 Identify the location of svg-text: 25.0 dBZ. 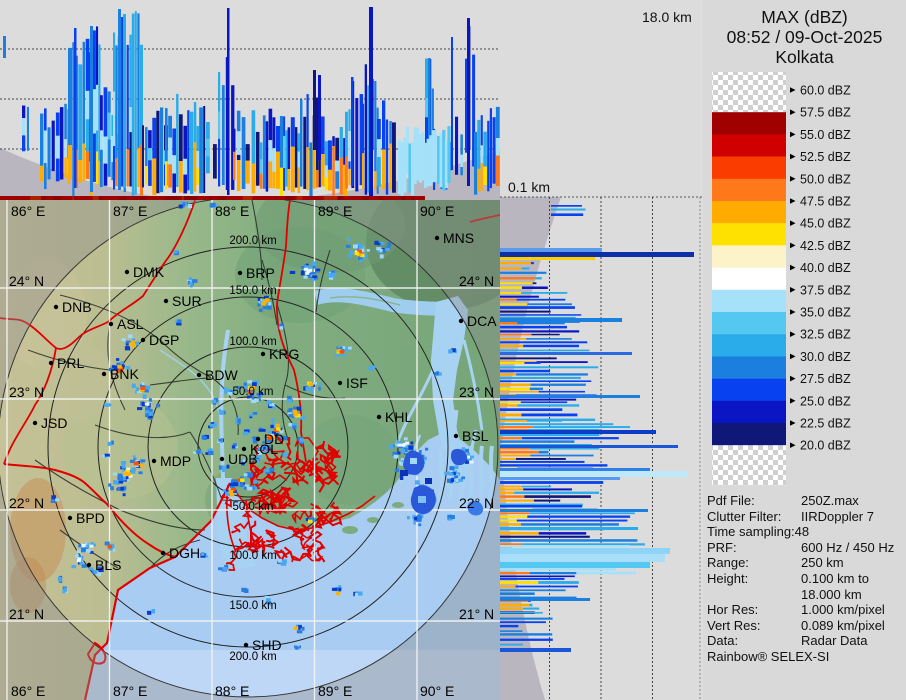
(825, 401).